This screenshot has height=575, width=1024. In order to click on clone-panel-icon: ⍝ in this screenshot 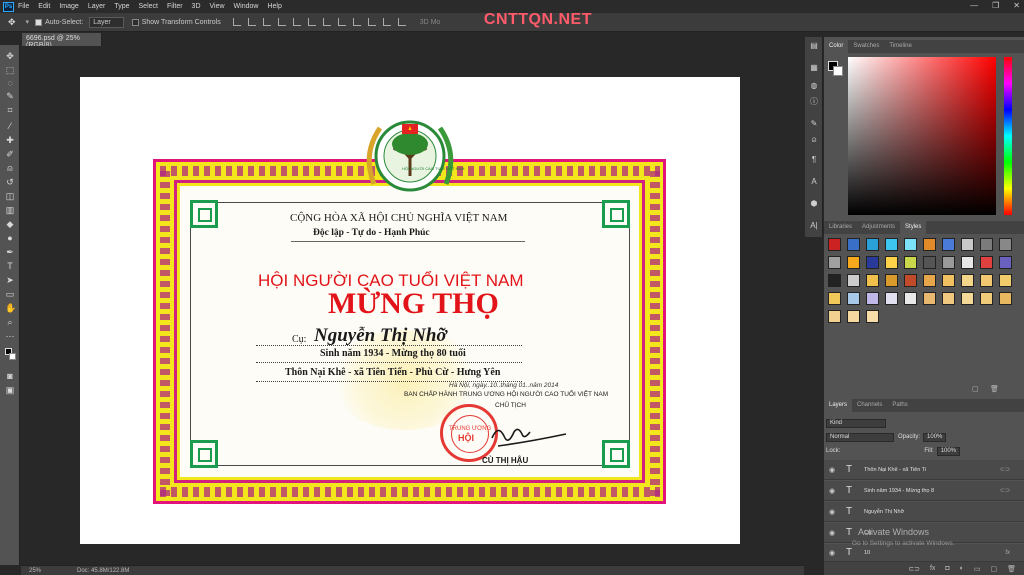, I will do `click(814, 140)`.